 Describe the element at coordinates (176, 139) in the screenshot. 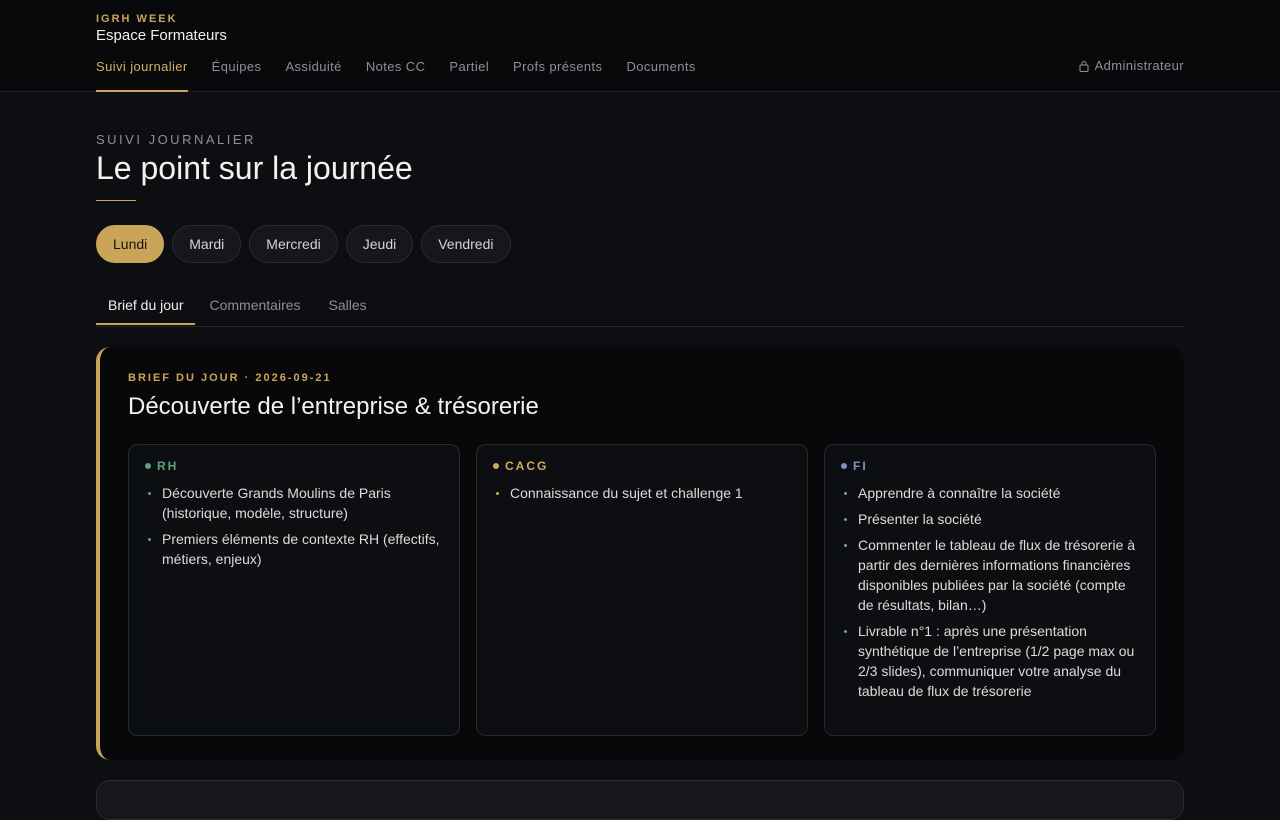

I see `section-kicker: SUIVI JOURNALIER` at that location.